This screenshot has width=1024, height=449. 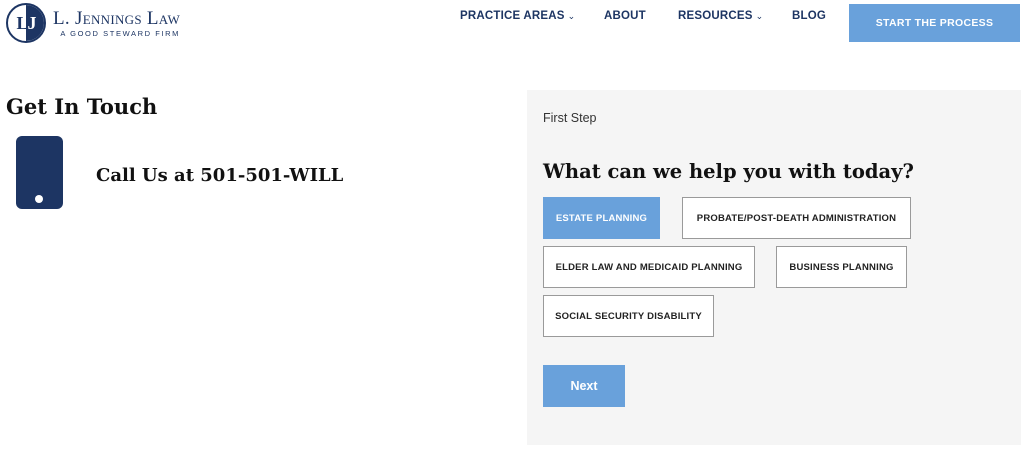 I want to click on nav-about-label: ABOUT, so click(x=625, y=16).